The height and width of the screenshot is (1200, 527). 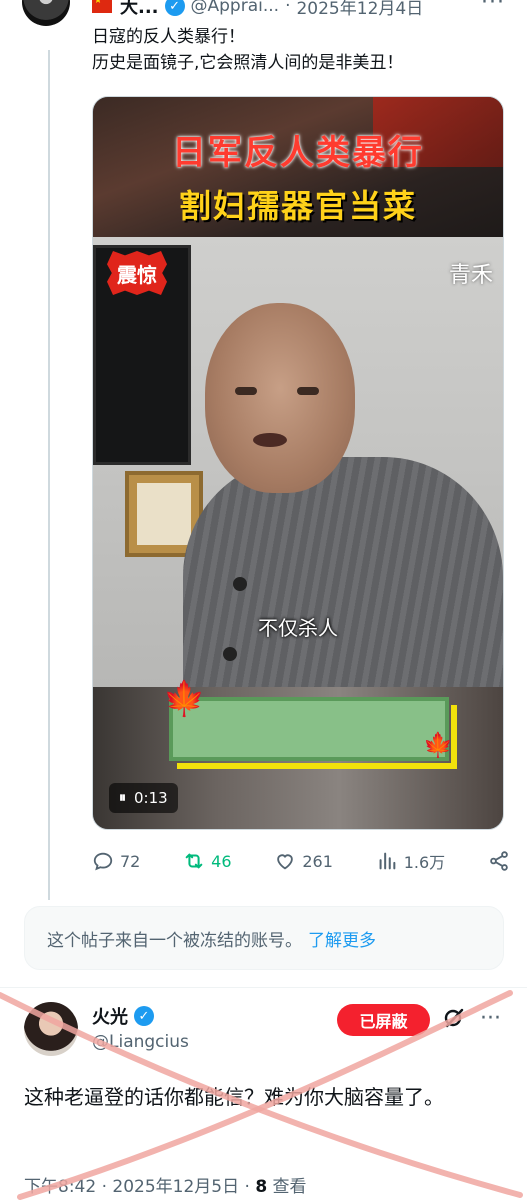 I want to click on like-count: 261, so click(x=317, y=861).